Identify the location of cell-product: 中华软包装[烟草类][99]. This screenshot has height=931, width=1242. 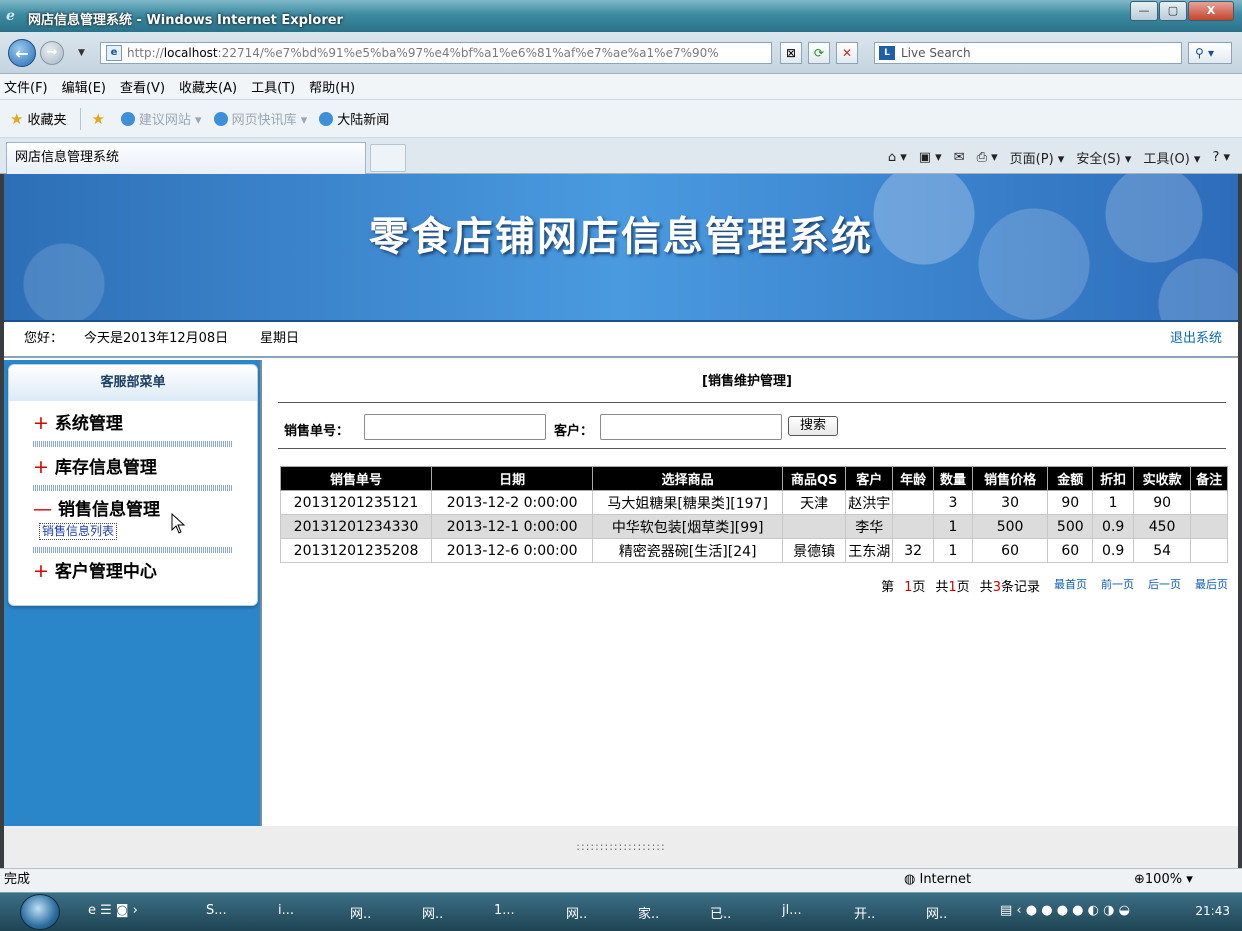
(688, 526).